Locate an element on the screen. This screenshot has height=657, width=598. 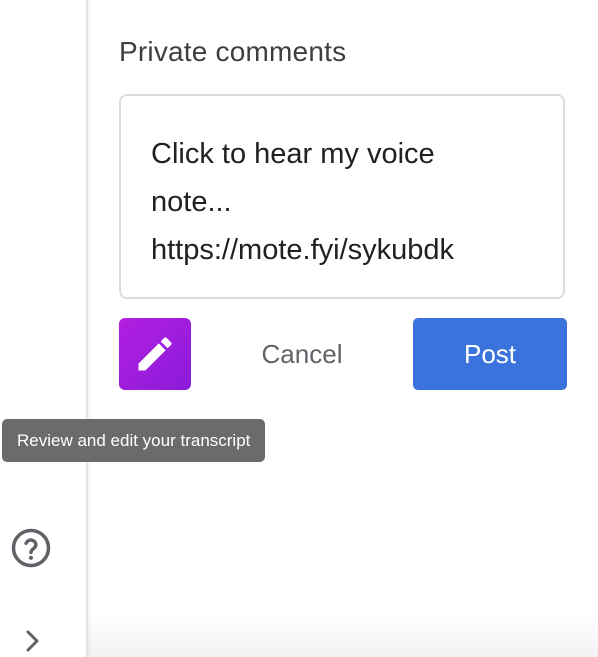
edit-transcript-button is located at coordinates (155, 354).